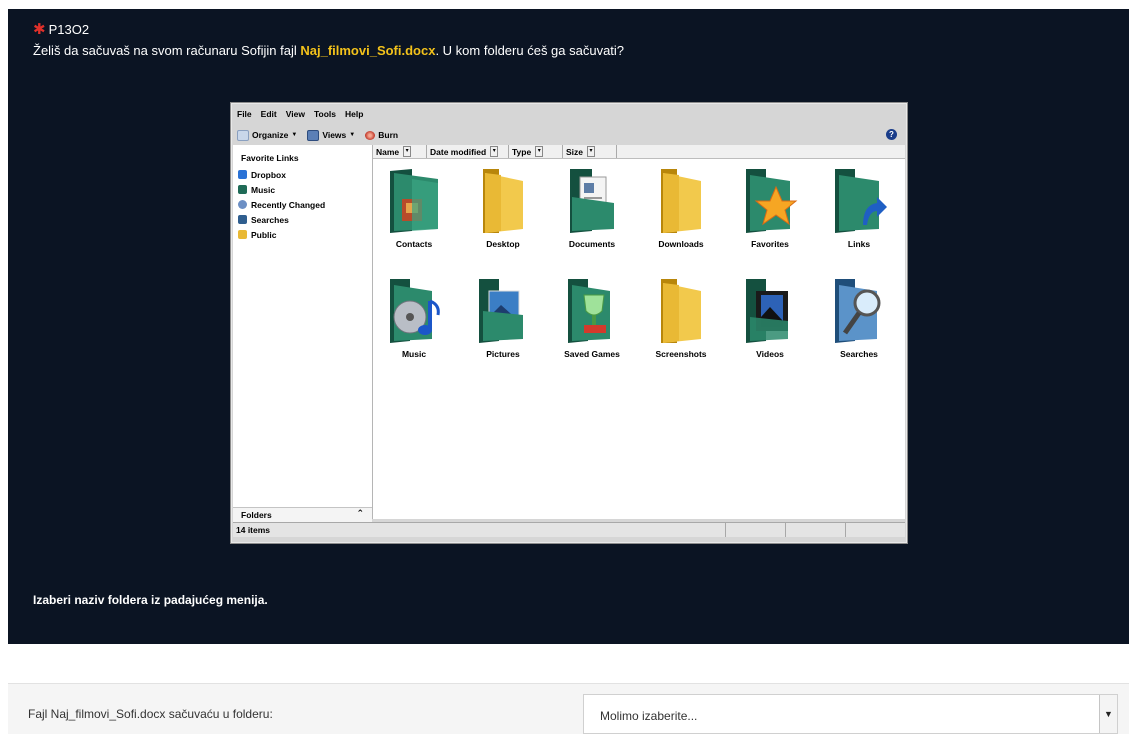 The height and width of the screenshot is (734, 1129). I want to click on required-asterisk-icon: ✱, so click(39, 29).